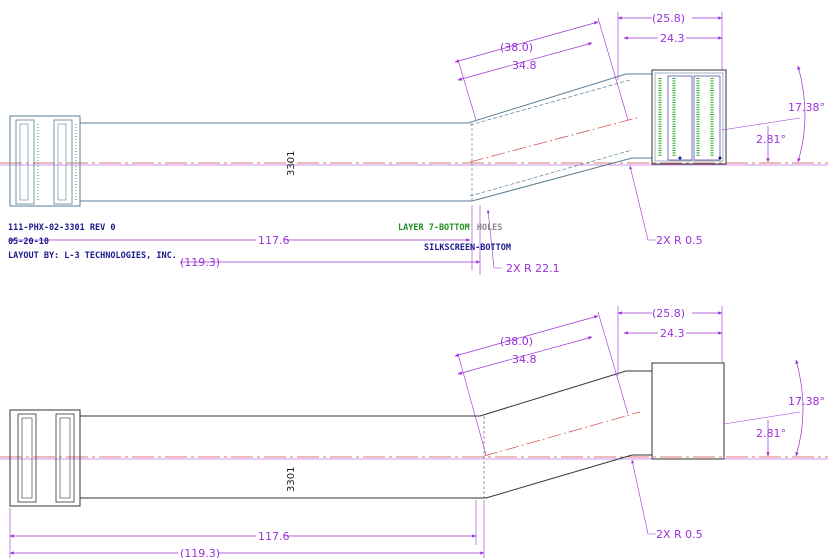 This screenshot has height=558, width=828. What do you see at coordinates (771, 433) in the screenshot?
I see `bottom-angle-2-label: 2.81°` at bounding box center [771, 433].